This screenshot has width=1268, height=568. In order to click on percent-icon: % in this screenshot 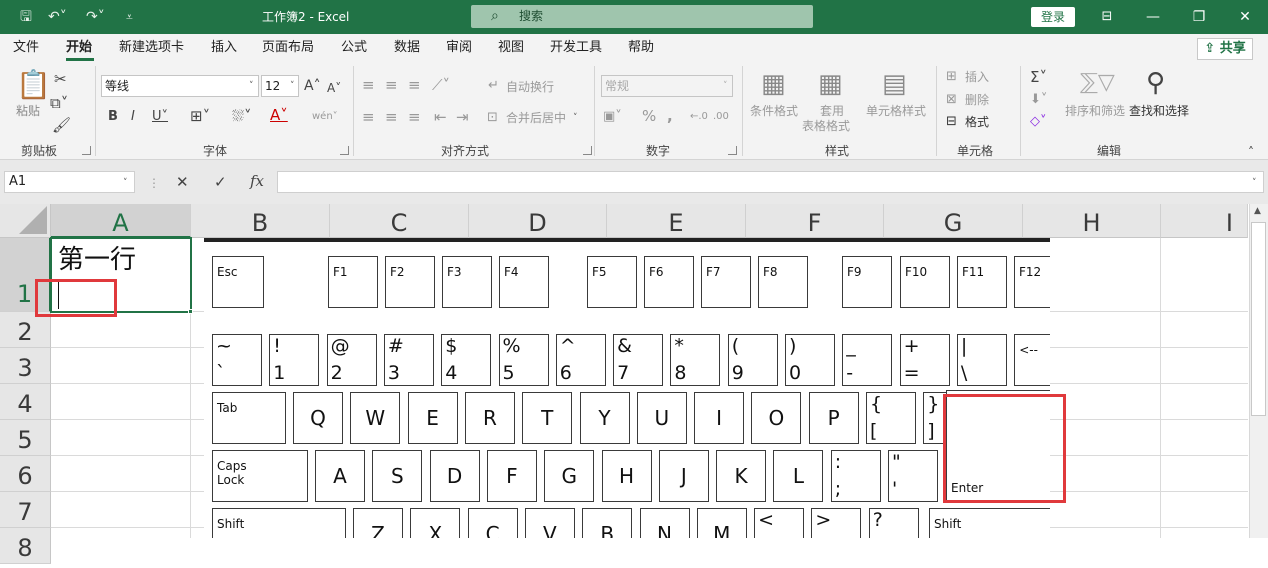, I will do `click(649, 116)`.